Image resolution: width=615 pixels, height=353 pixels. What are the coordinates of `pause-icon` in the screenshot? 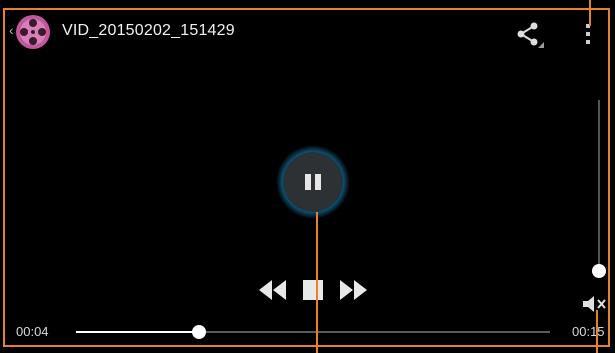 It's located at (308, 182).